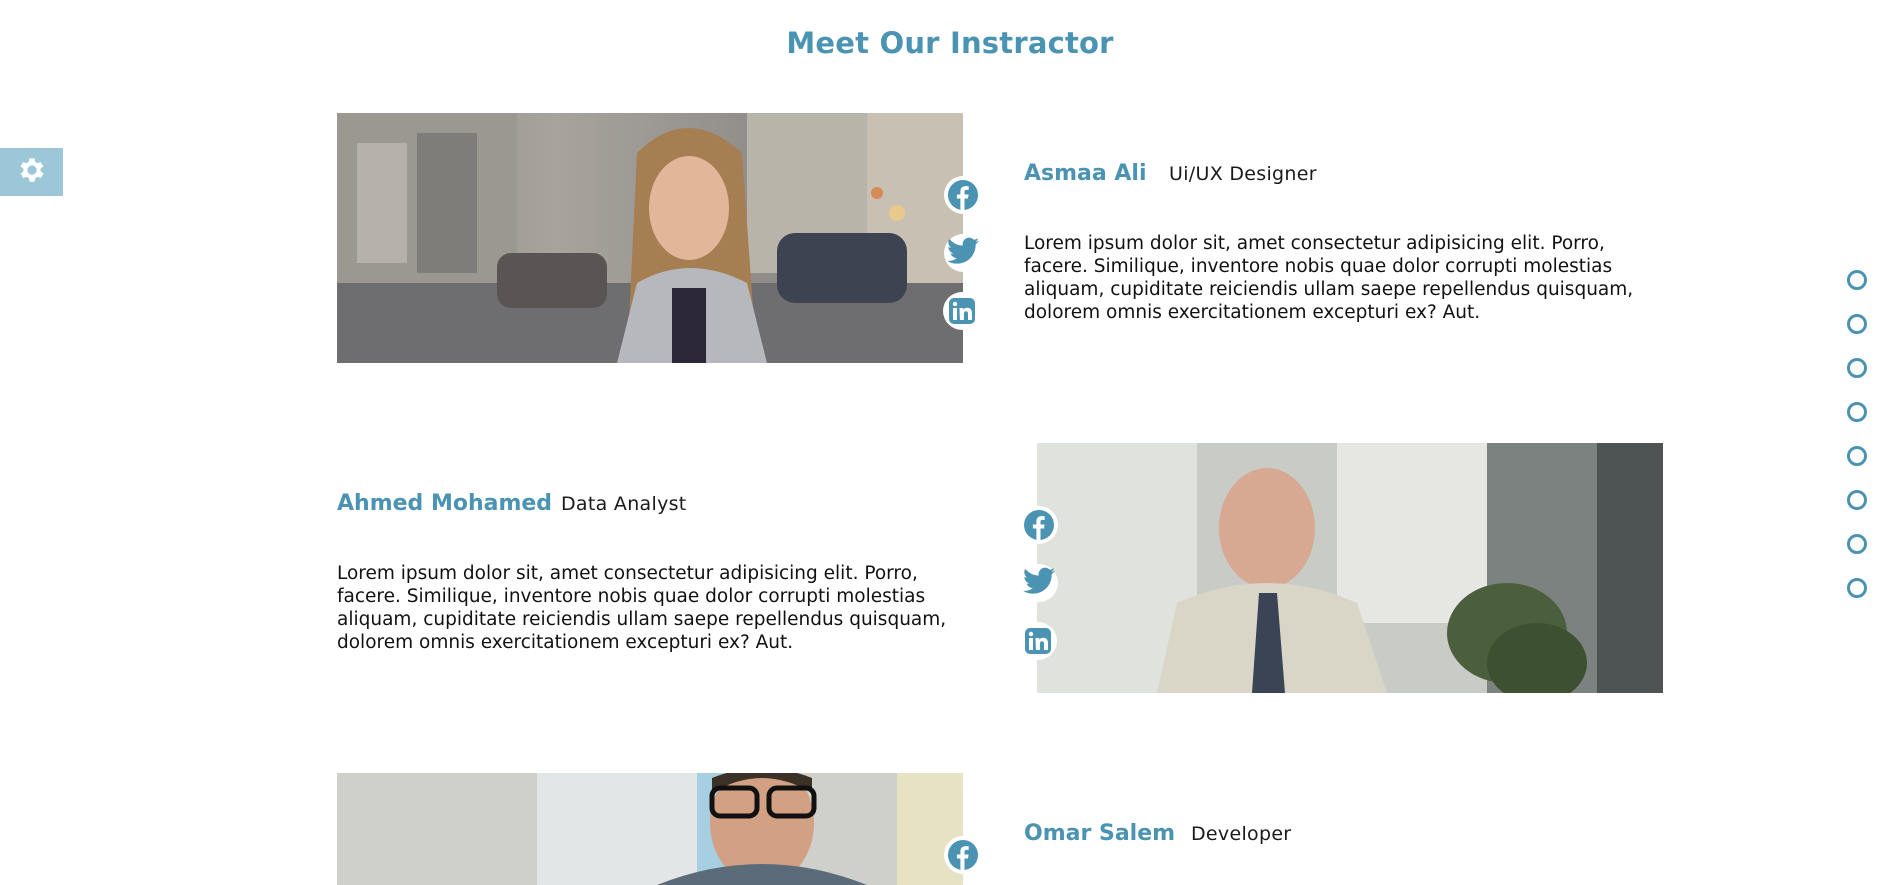 This screenshot has width=1881, height=885. I want to click on settings-button, so click(31, 172).